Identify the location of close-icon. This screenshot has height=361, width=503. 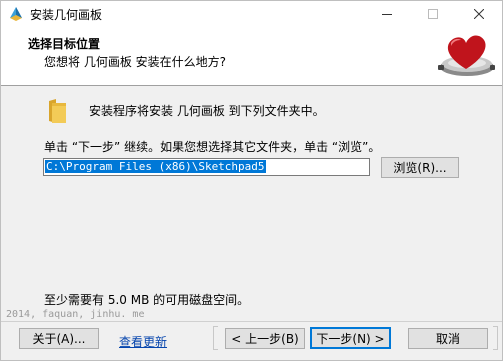
(479, 14).